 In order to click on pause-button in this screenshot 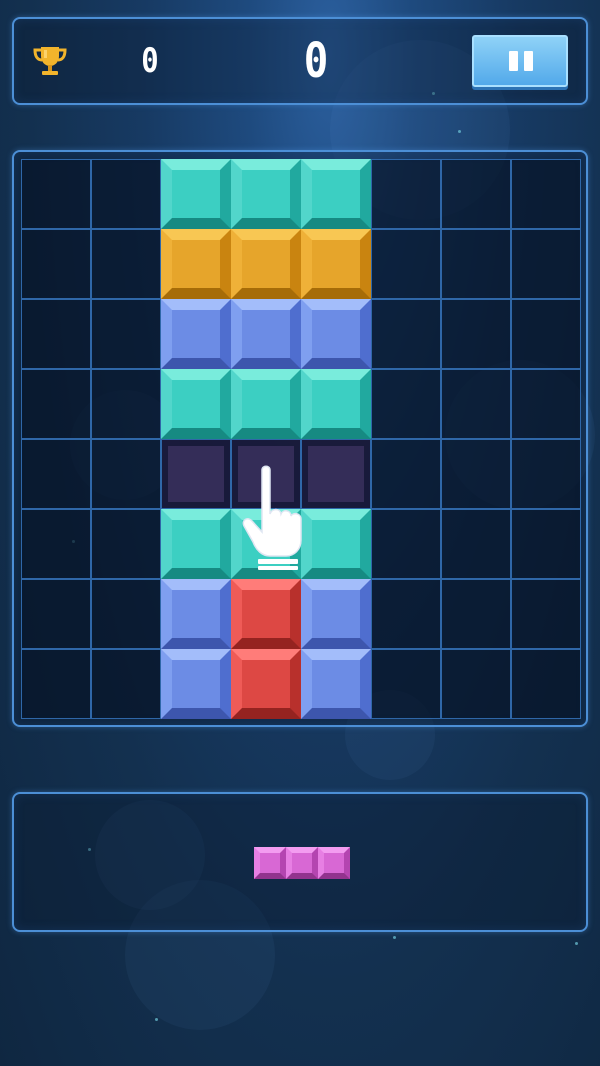, I will do `click(520, 61)`.